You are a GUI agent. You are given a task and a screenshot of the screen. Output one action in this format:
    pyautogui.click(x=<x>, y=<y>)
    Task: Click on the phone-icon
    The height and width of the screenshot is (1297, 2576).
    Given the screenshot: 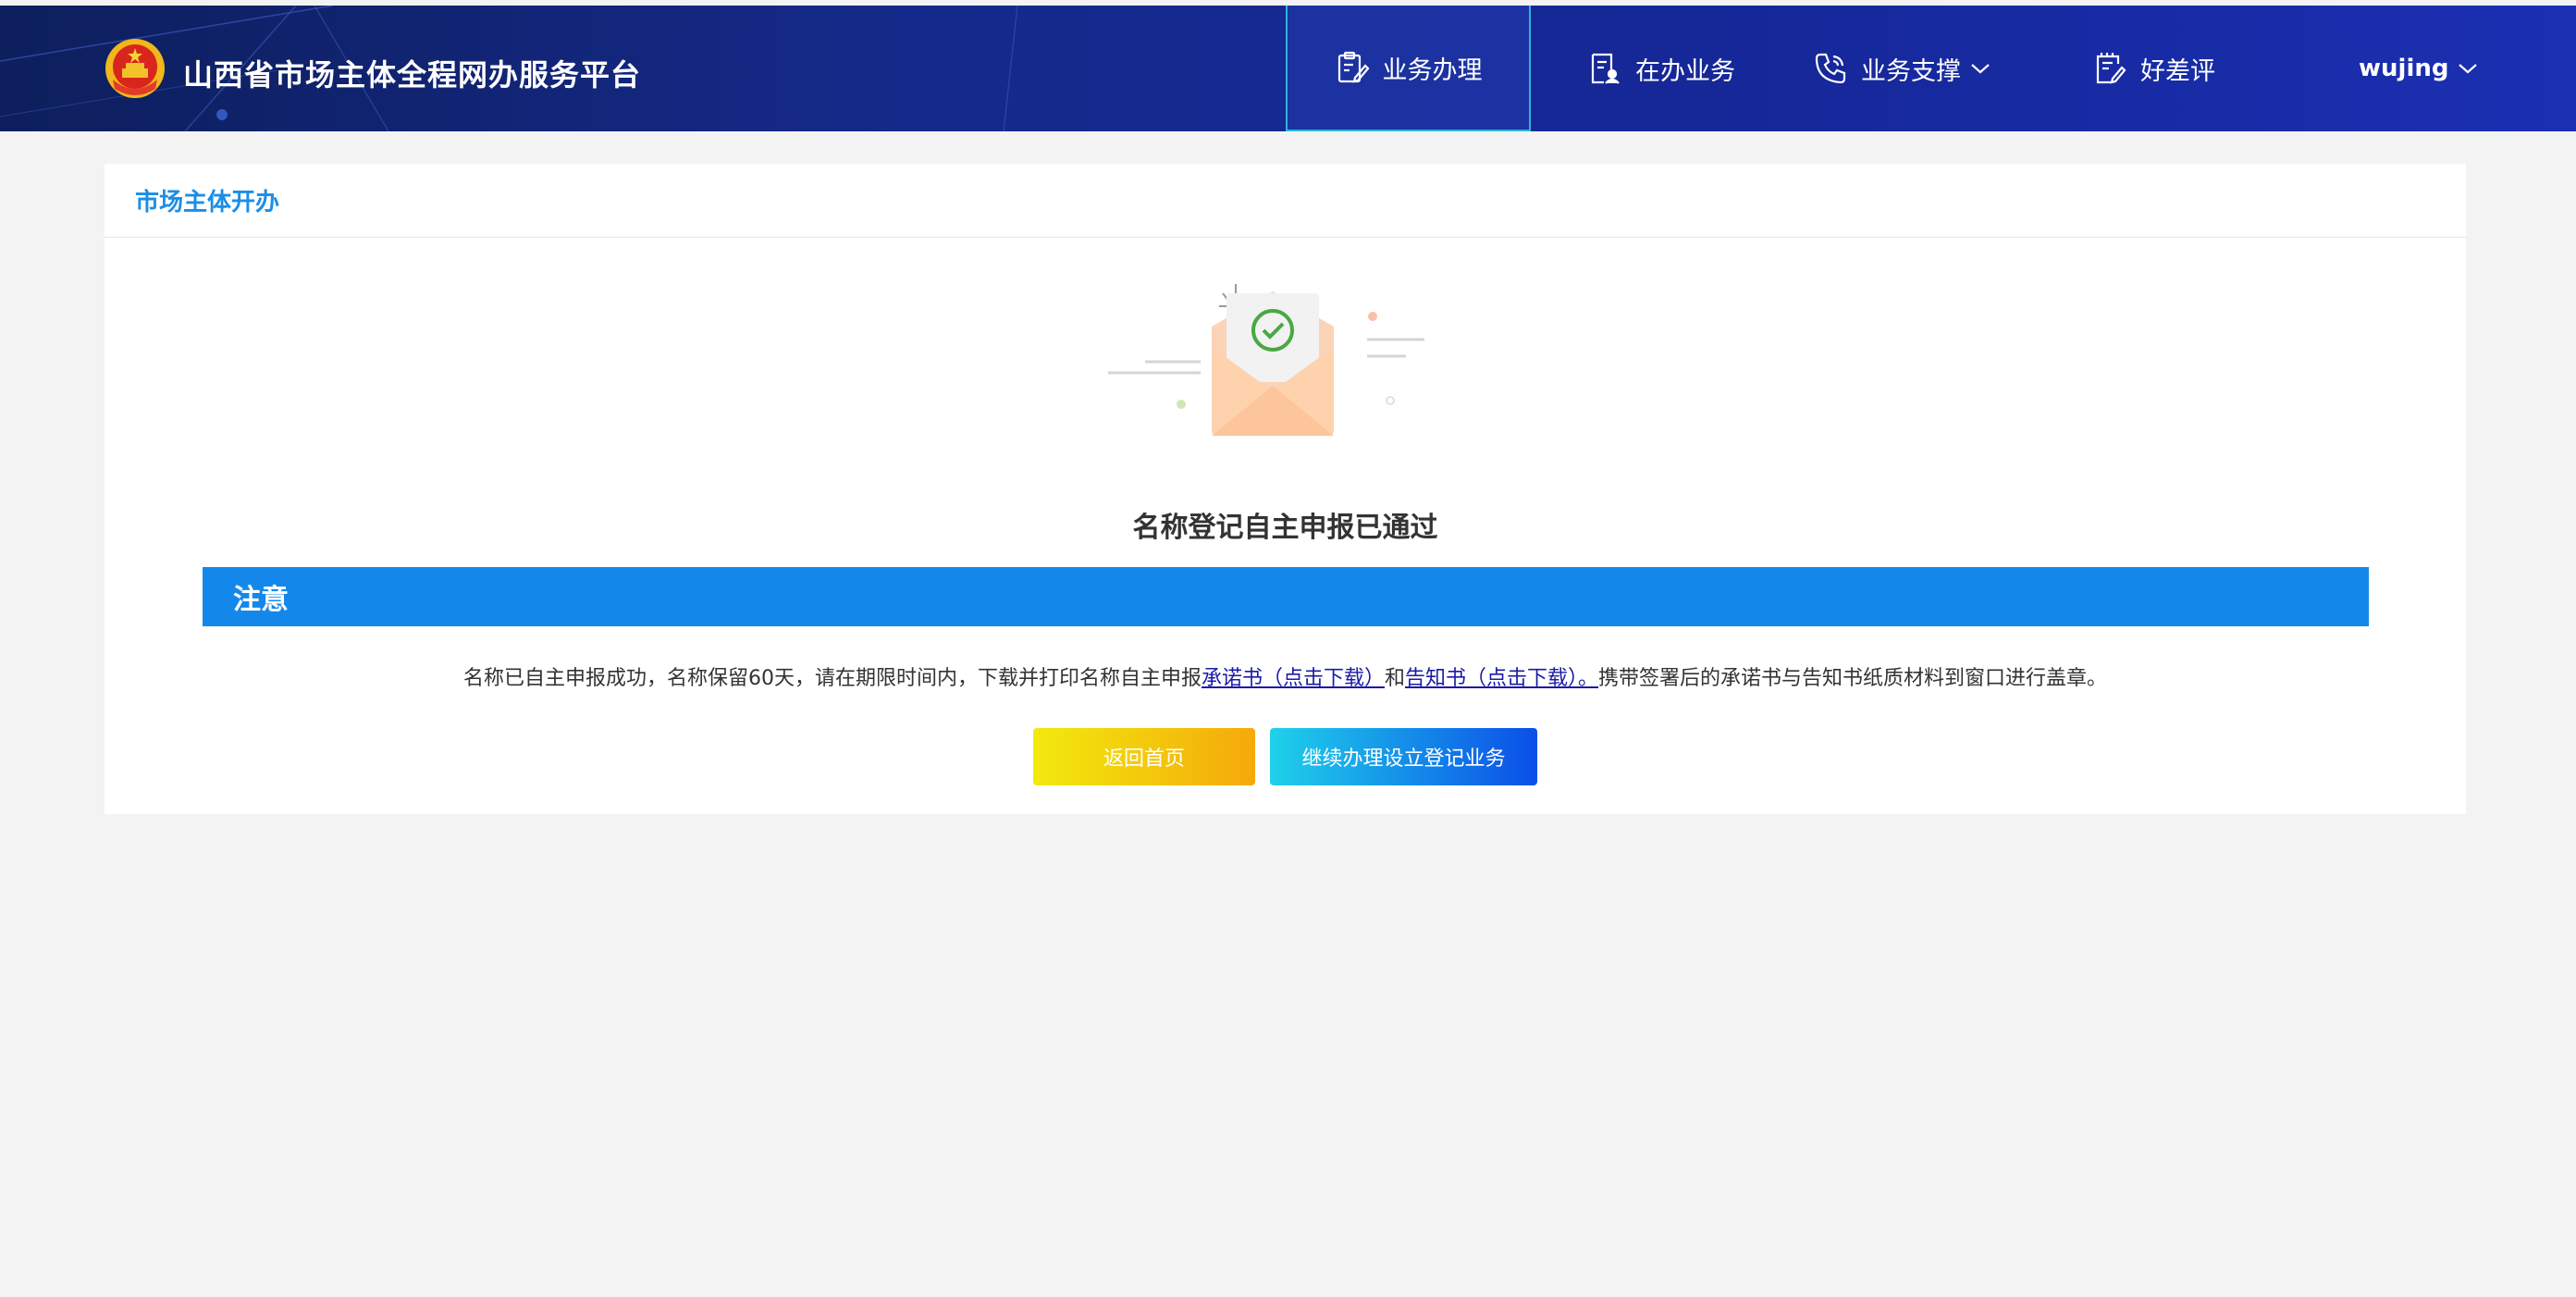 What is the action you would take?
    pyautogui.click(x=1830, y=69)
    